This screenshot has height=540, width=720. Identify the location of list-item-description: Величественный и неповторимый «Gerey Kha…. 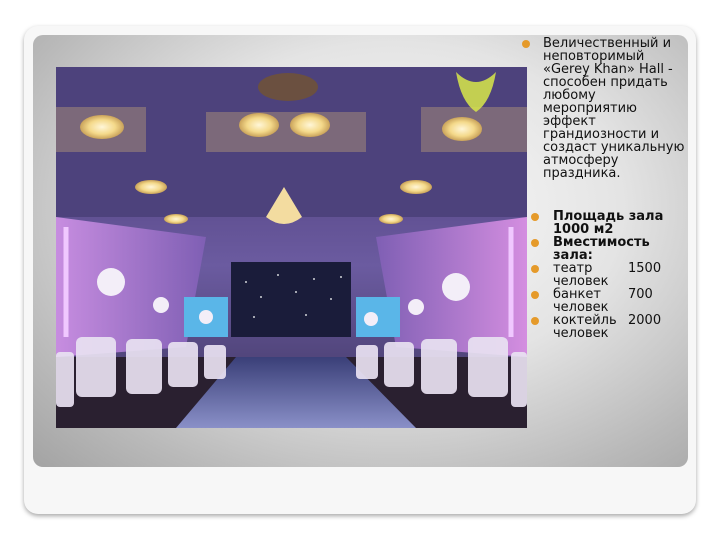
(606, 108).